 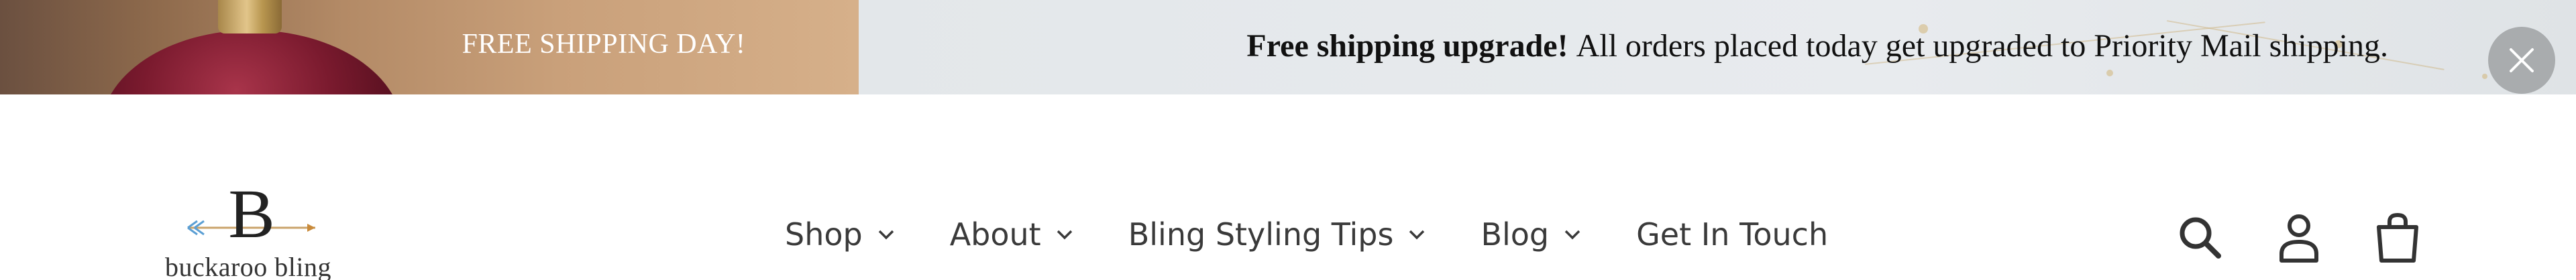 I want to click on account-icon, so click(x=2298, y=239).